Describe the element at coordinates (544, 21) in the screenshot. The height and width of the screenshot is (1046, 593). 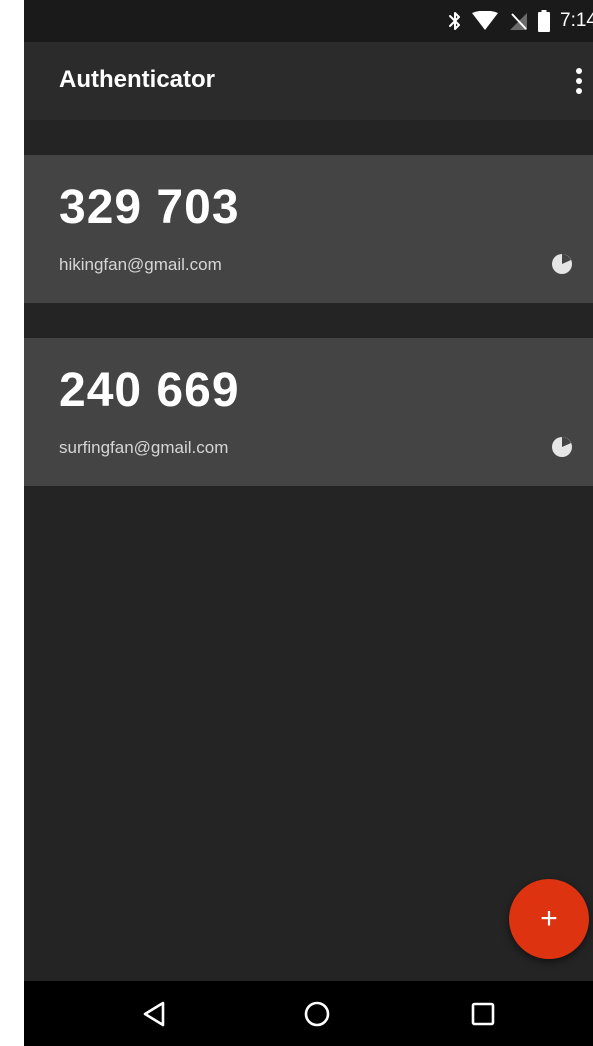
I see `battery-icon` at that location.